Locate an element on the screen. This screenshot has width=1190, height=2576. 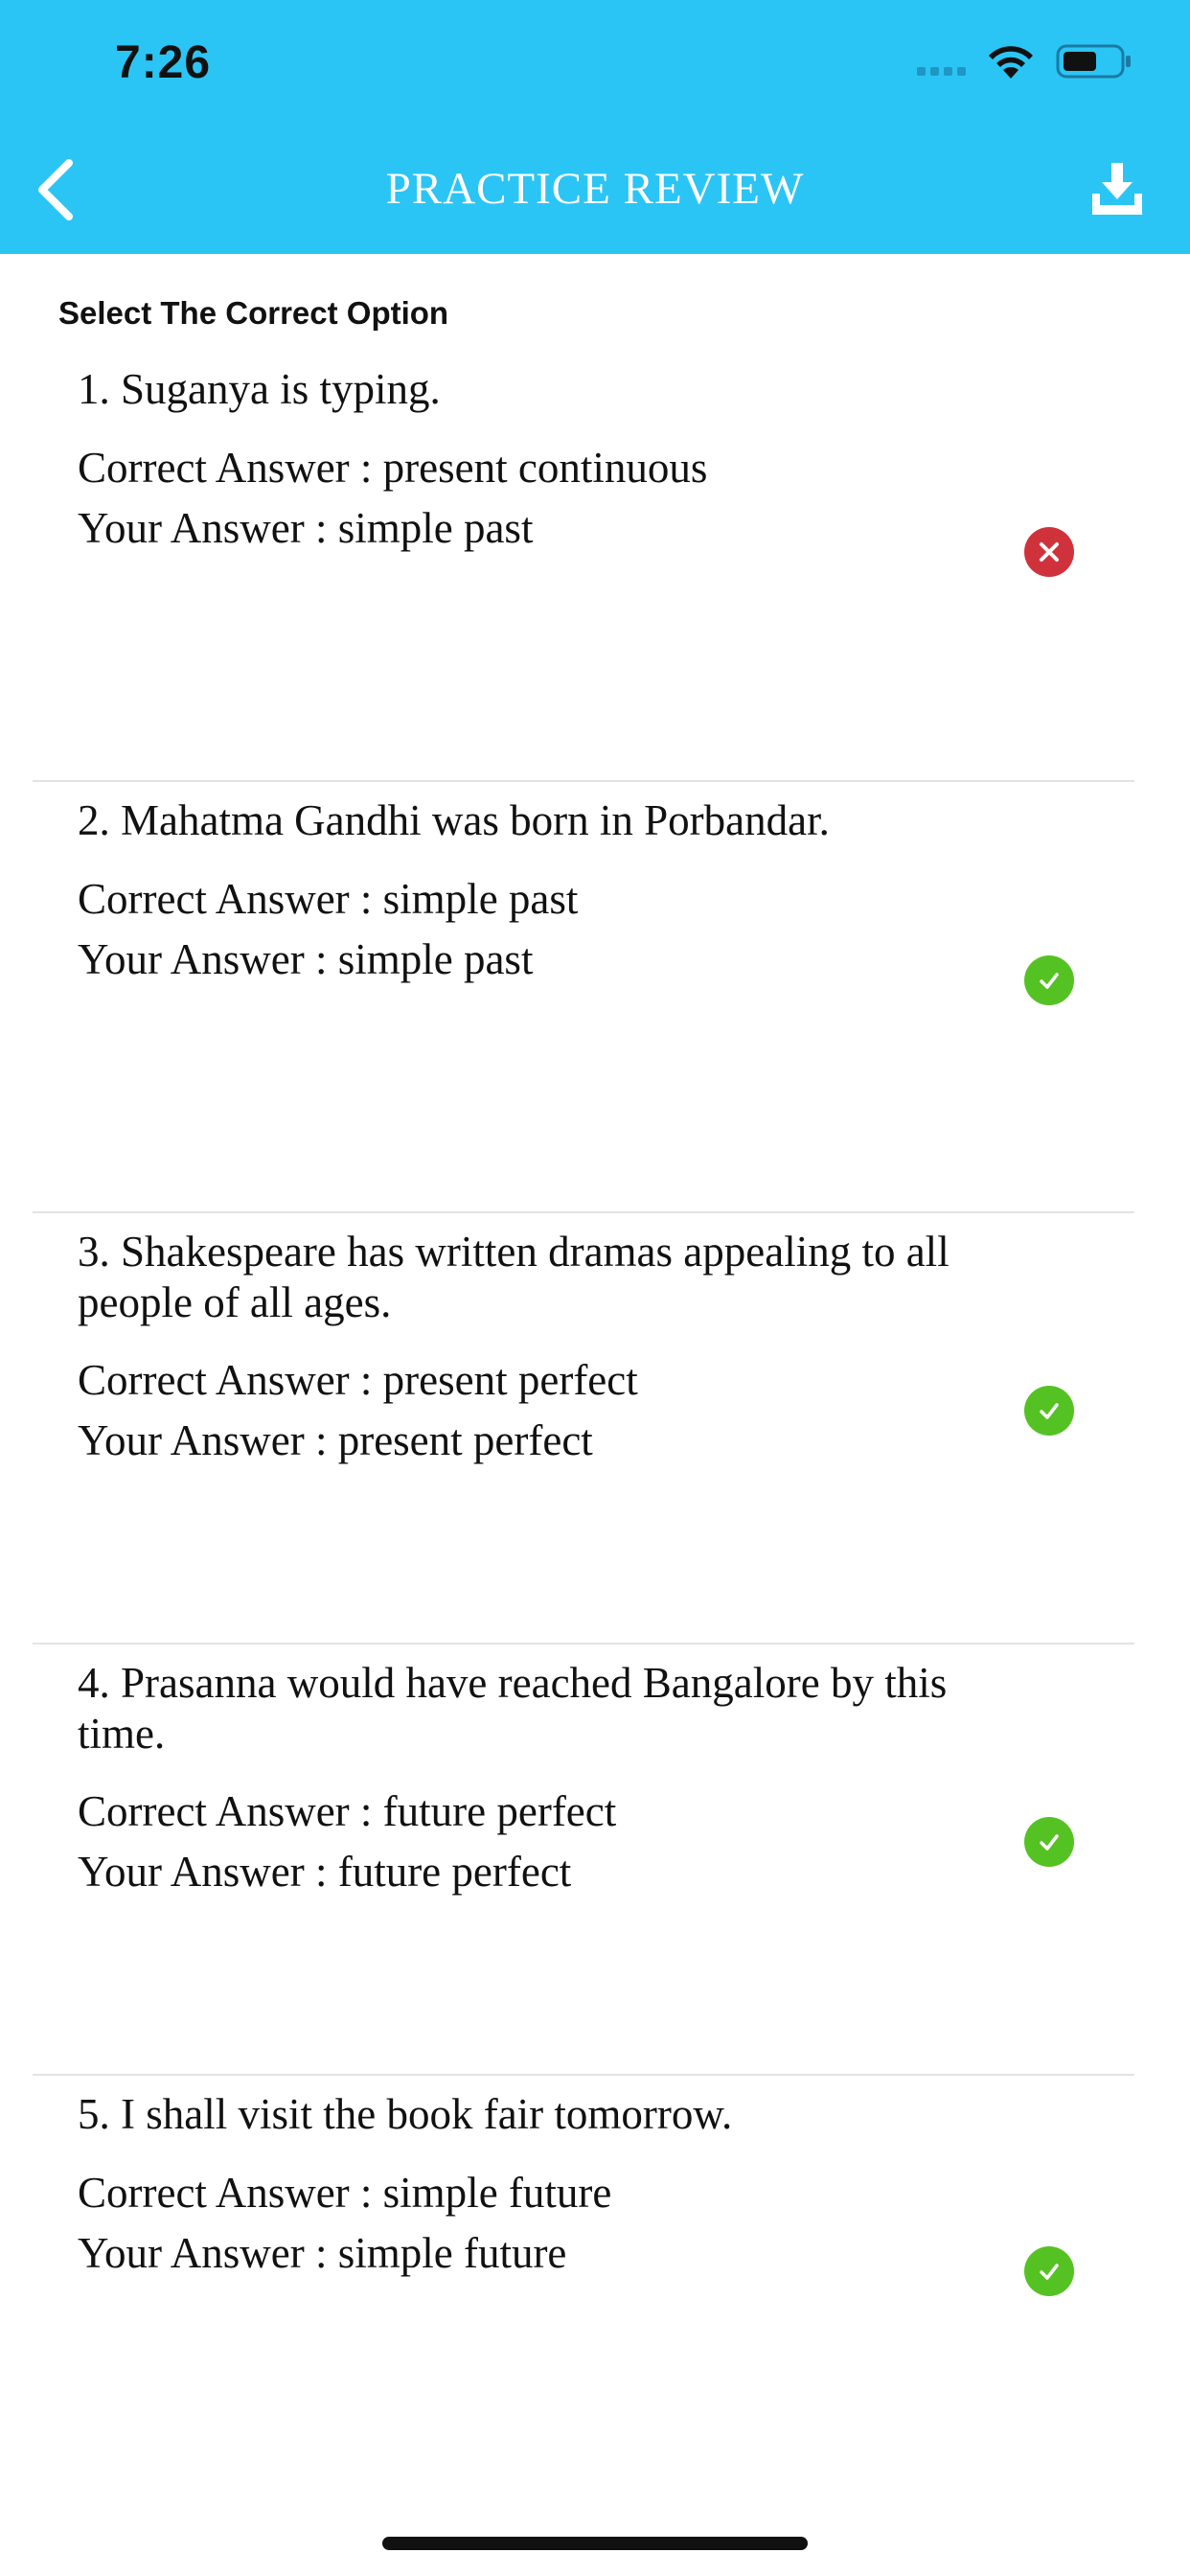
download-icon is located at coordinates (1117, 189).